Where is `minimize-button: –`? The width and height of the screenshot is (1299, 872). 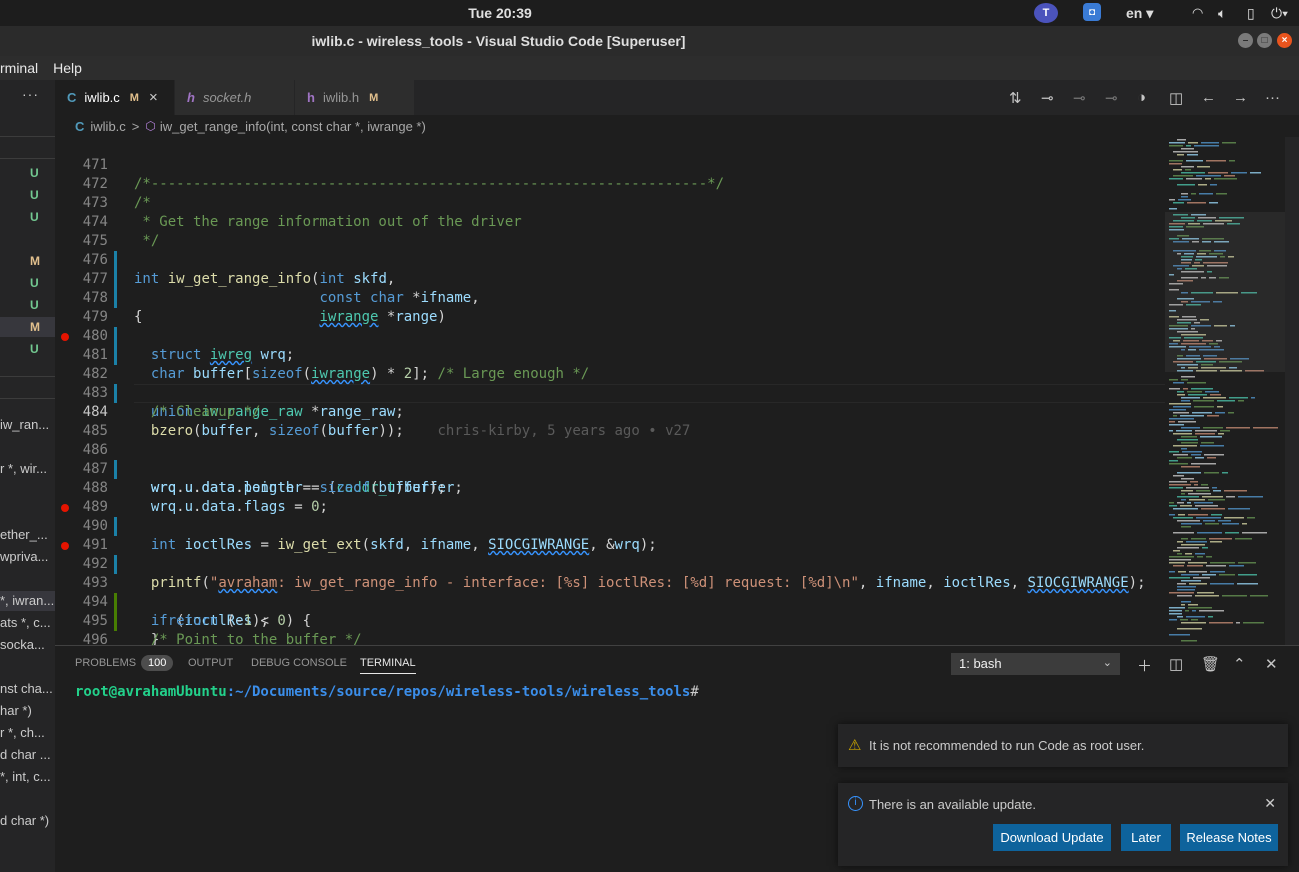 minimize-button: – is located at coordinates (1245, 40).